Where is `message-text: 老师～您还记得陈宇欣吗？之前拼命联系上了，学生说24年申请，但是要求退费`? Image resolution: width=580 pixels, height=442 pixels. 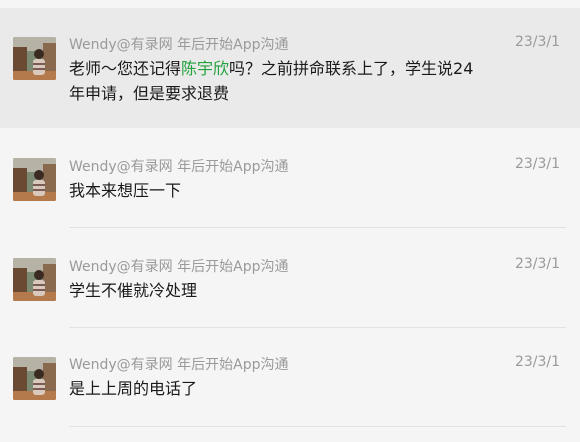
message-text: 老师～您还记得陈宇欣吗？之前拼命联系上了，学生说24年申请，但是要求退费 is located at coordinates (274, 81).